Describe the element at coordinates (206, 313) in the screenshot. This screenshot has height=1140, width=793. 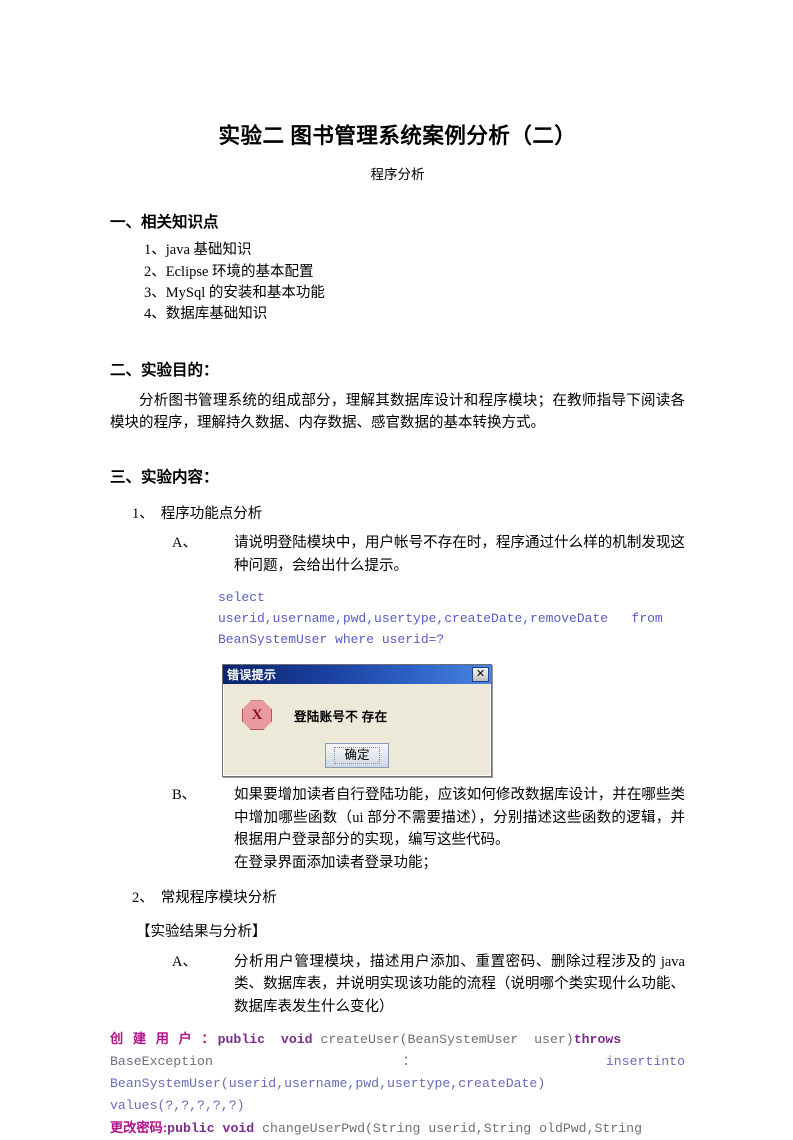
I see `list-item: 4、数据库基础知识` at that location.